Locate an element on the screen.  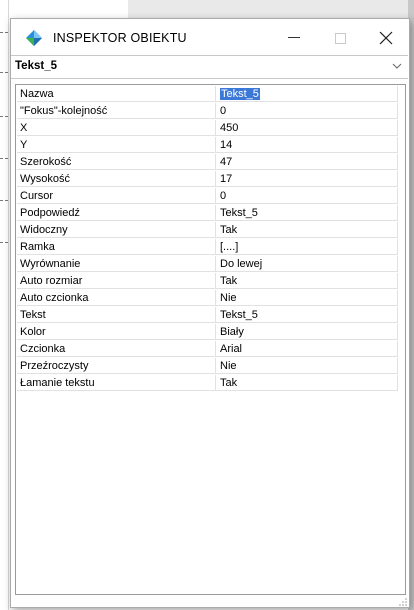
property-row: Wyrównanie Do lewej is located at coordinates (208, 264).